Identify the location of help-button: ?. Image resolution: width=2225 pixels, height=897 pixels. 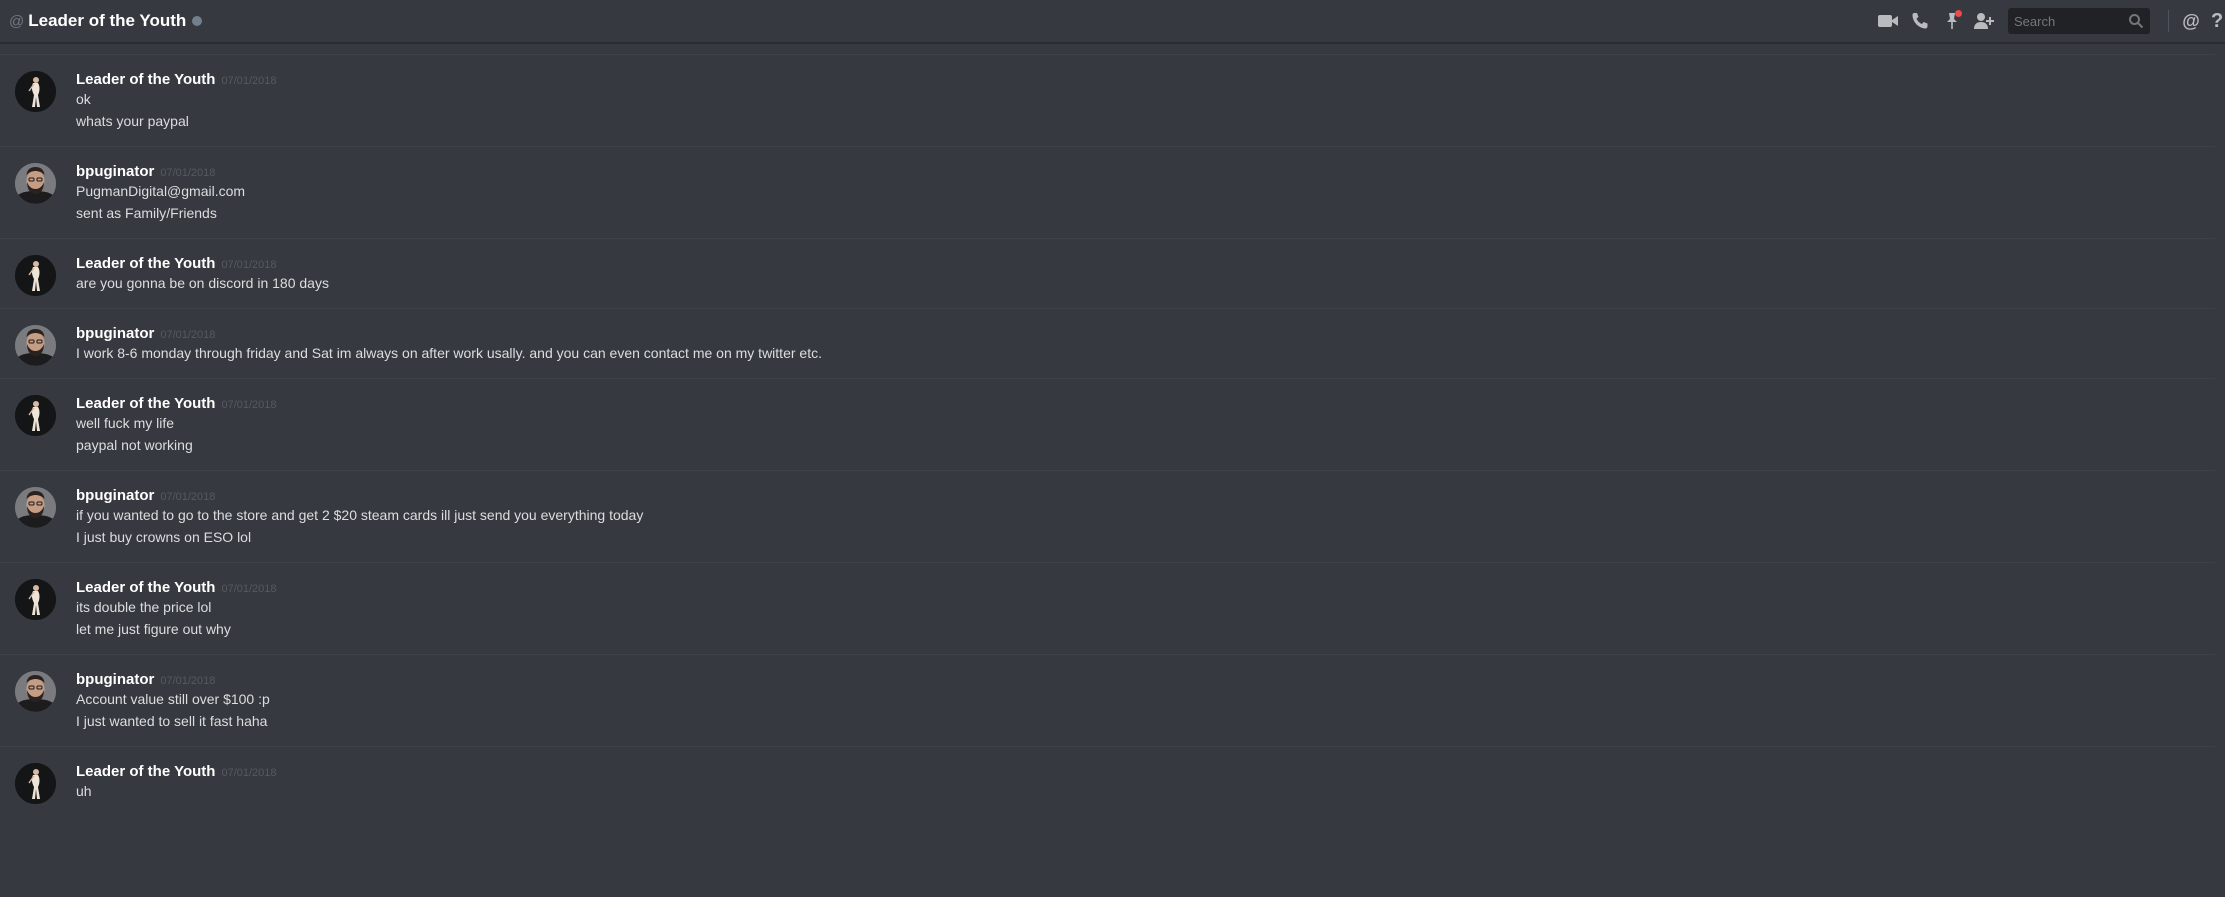
(2218, 21).